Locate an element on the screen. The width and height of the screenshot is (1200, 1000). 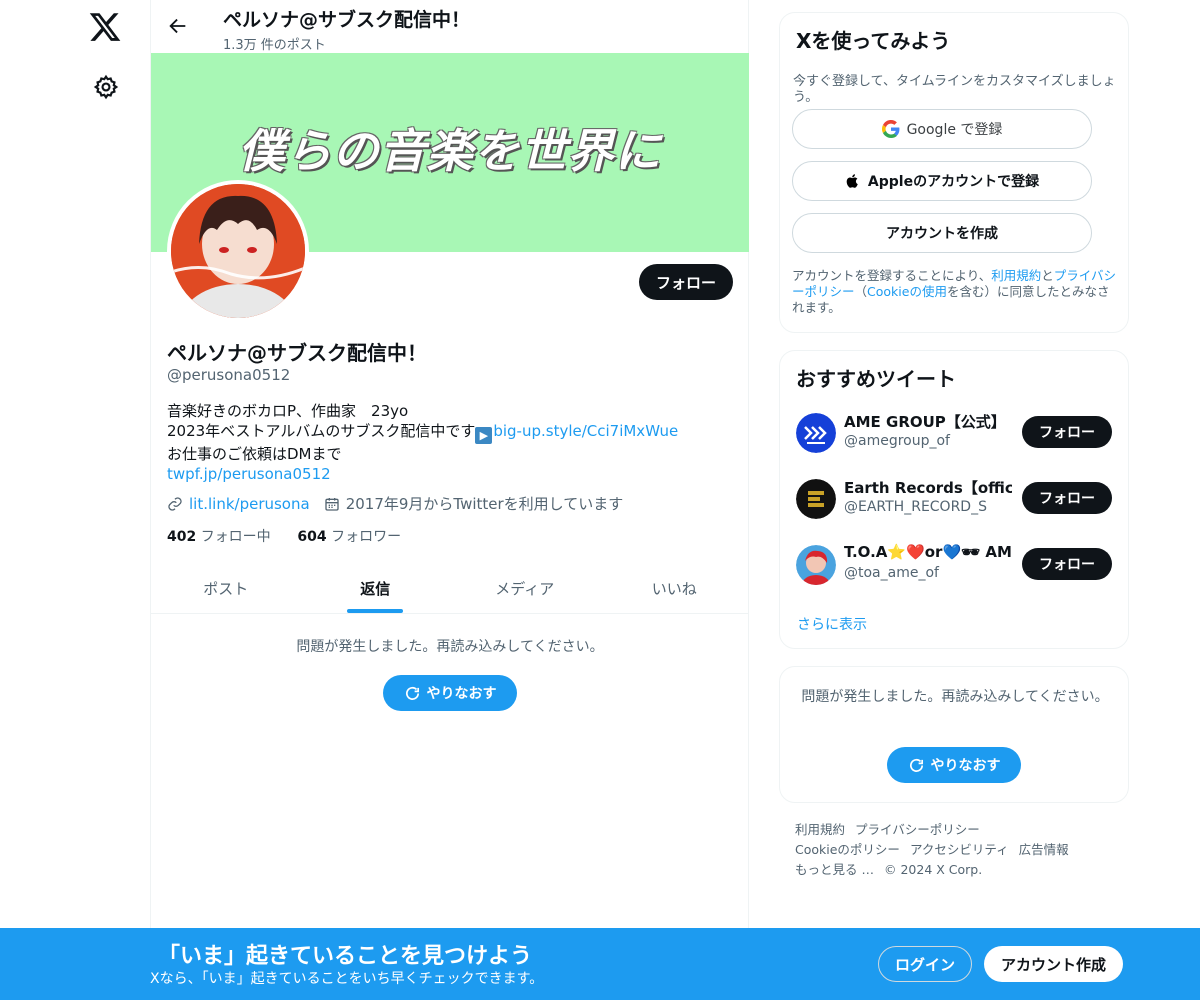
footer-link-accessibility: アクセシビリティ is located at coordinates (959, 849).